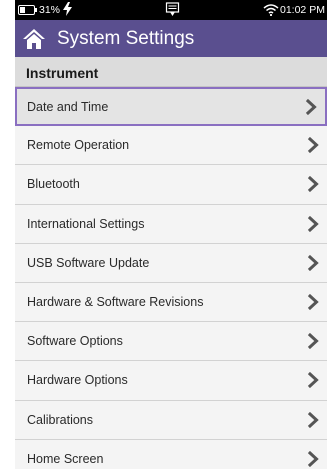  I want to click on section-label: Instrument, so click(62, 73).